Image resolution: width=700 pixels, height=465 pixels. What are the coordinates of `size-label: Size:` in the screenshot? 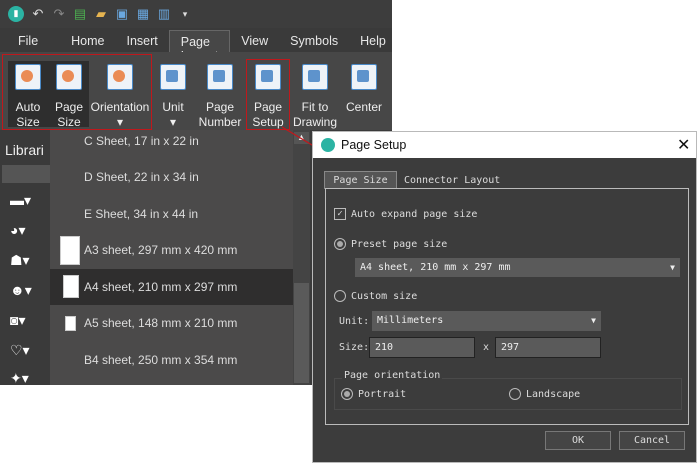 It's located at (354, 347).